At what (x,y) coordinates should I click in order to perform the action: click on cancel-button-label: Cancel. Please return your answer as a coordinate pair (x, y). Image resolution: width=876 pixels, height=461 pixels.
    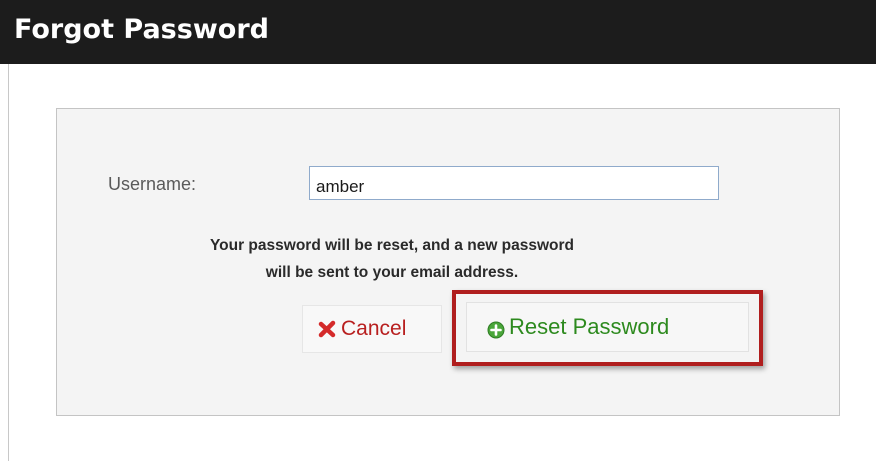
    Looking at the image, I should click on (374, 328).